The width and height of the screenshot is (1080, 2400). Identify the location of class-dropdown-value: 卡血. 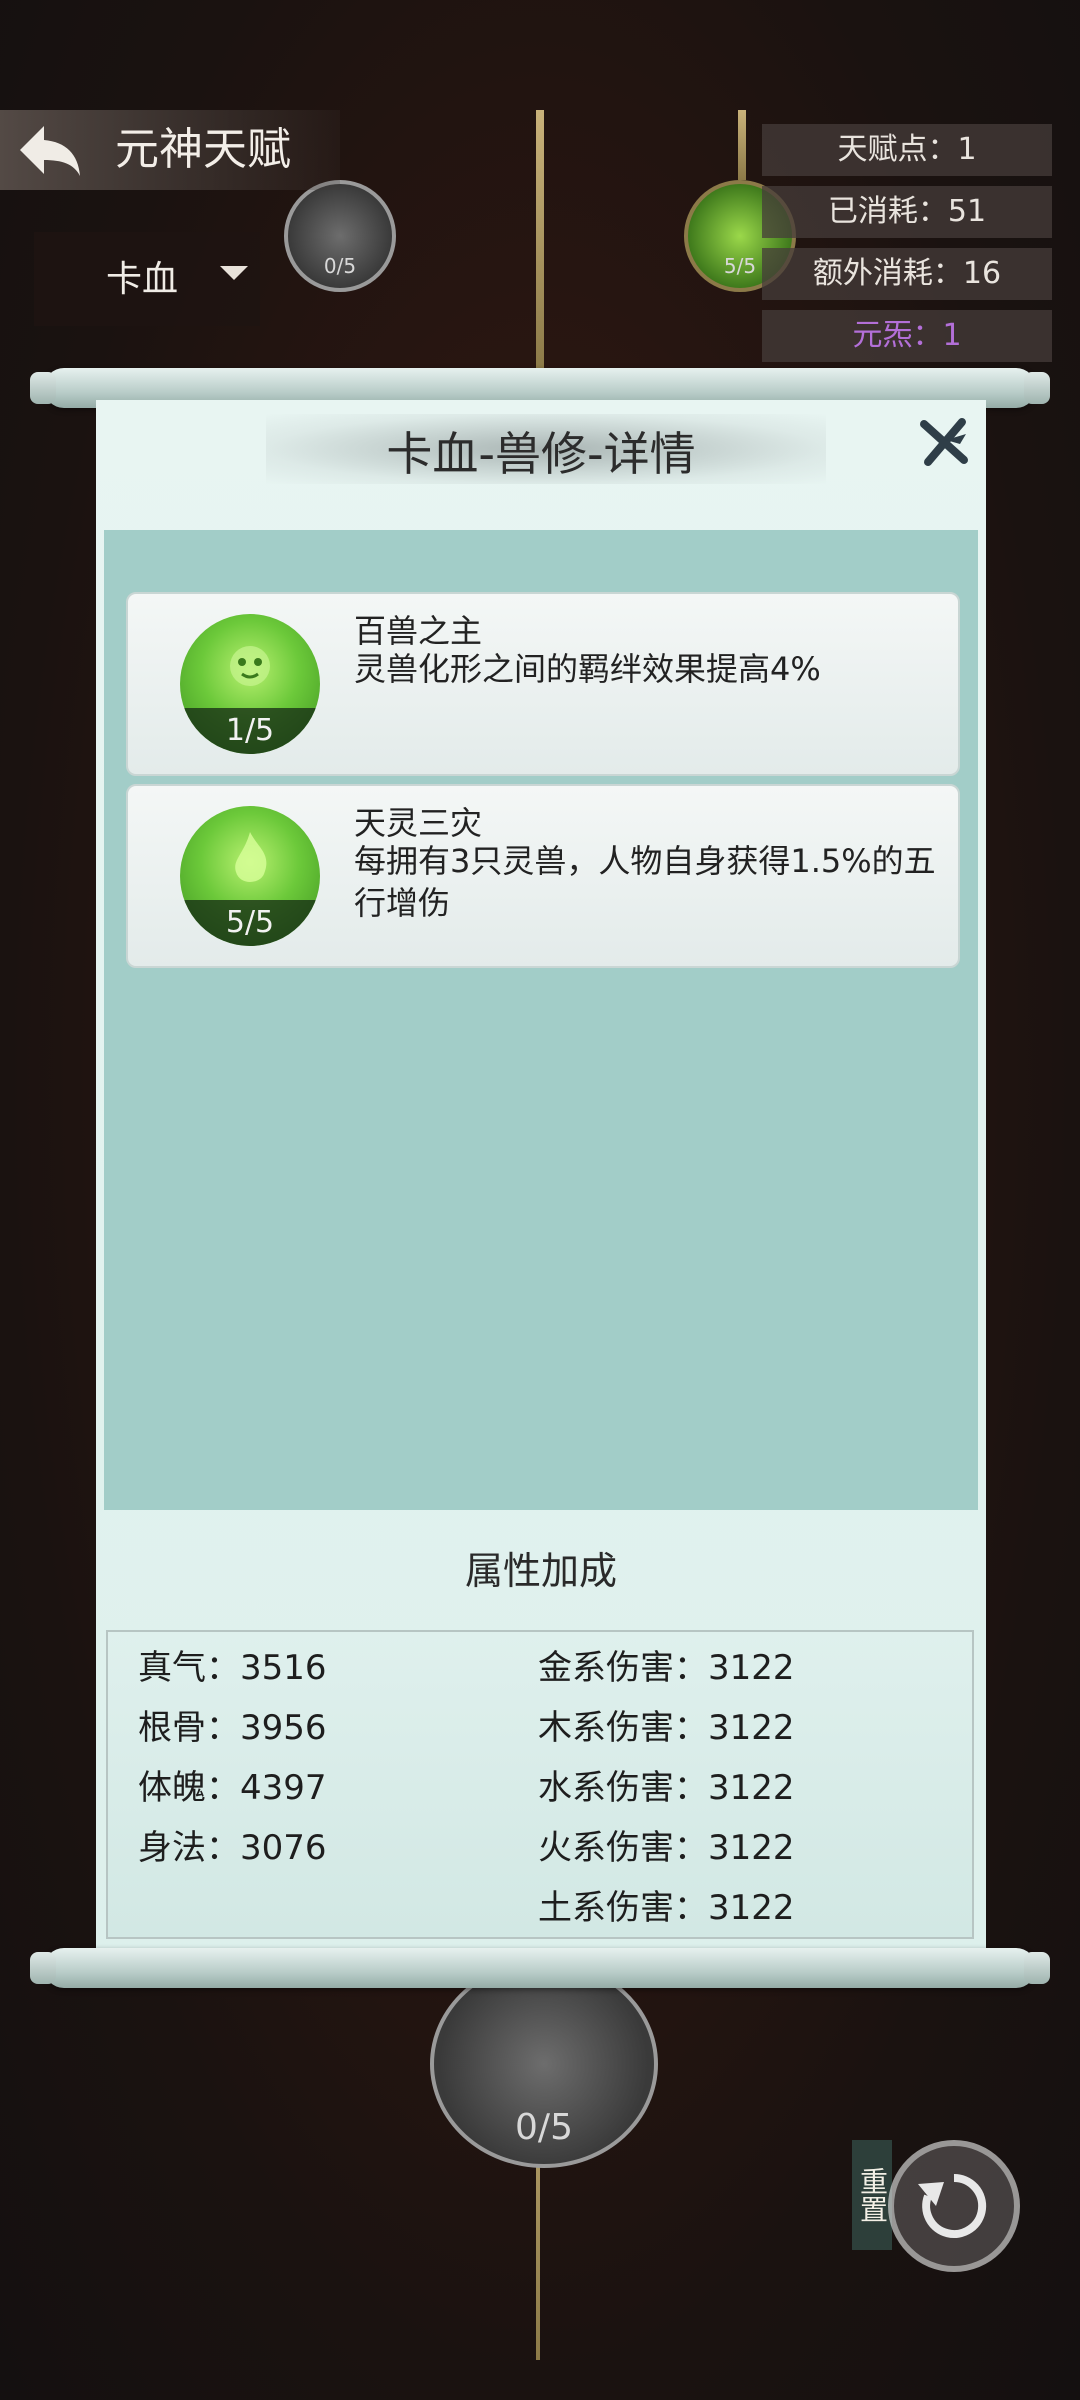
(142, 279).